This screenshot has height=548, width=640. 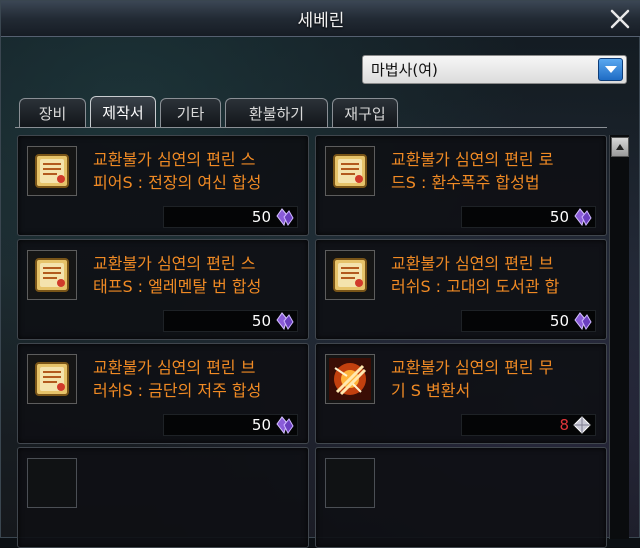 What do you see at coordinates (123, 111) in the screenshot?
I see `tab-recipes: 제작서` at bounding box center [123, 111].